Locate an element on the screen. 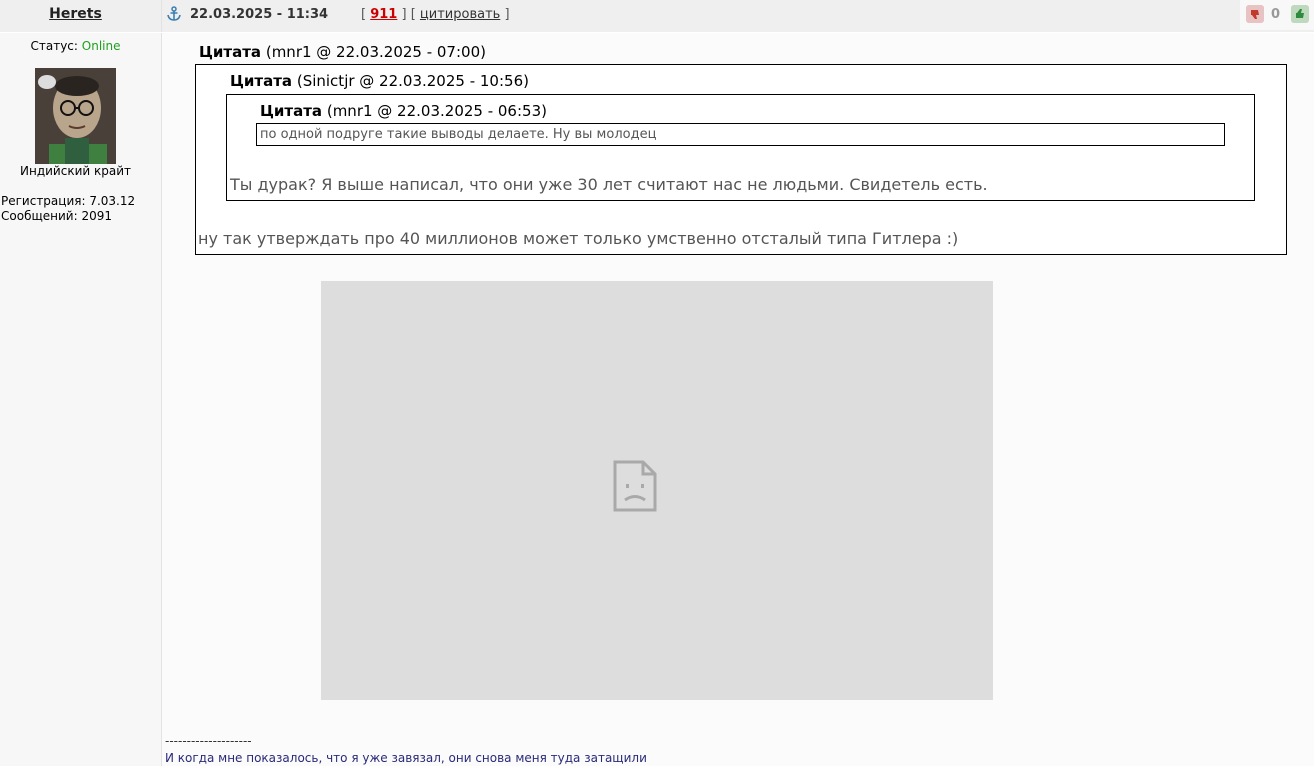 This screenshot has height=766, width=1314. quote-outer-label: Цитата is located at coordinates (230, 52).